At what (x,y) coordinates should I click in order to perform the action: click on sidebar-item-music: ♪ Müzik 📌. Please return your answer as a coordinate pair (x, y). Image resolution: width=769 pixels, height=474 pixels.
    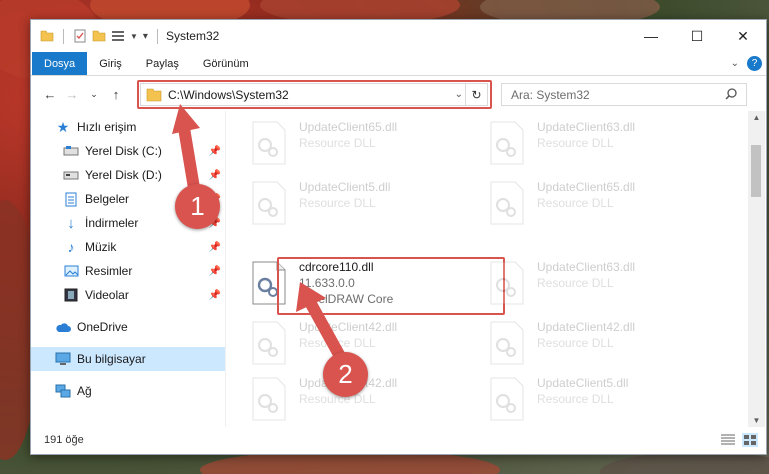
    Looking at the image, I should click on (128, 247).